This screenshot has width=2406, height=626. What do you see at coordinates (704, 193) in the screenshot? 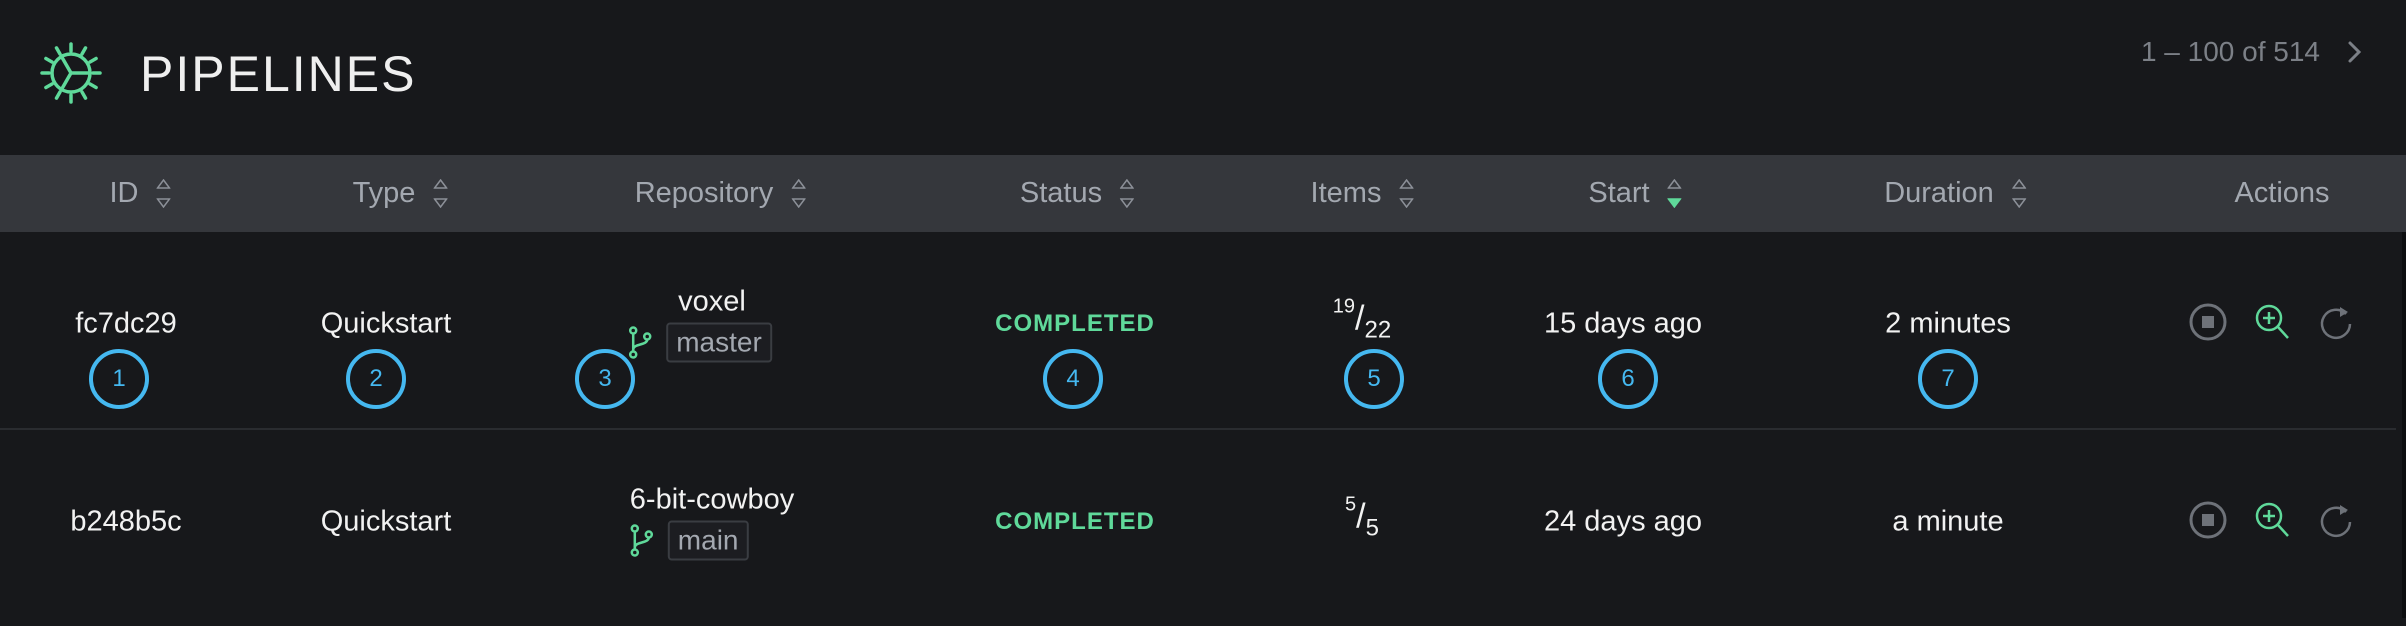
I see `column-label: Repository` at bounding box center [704, 193].